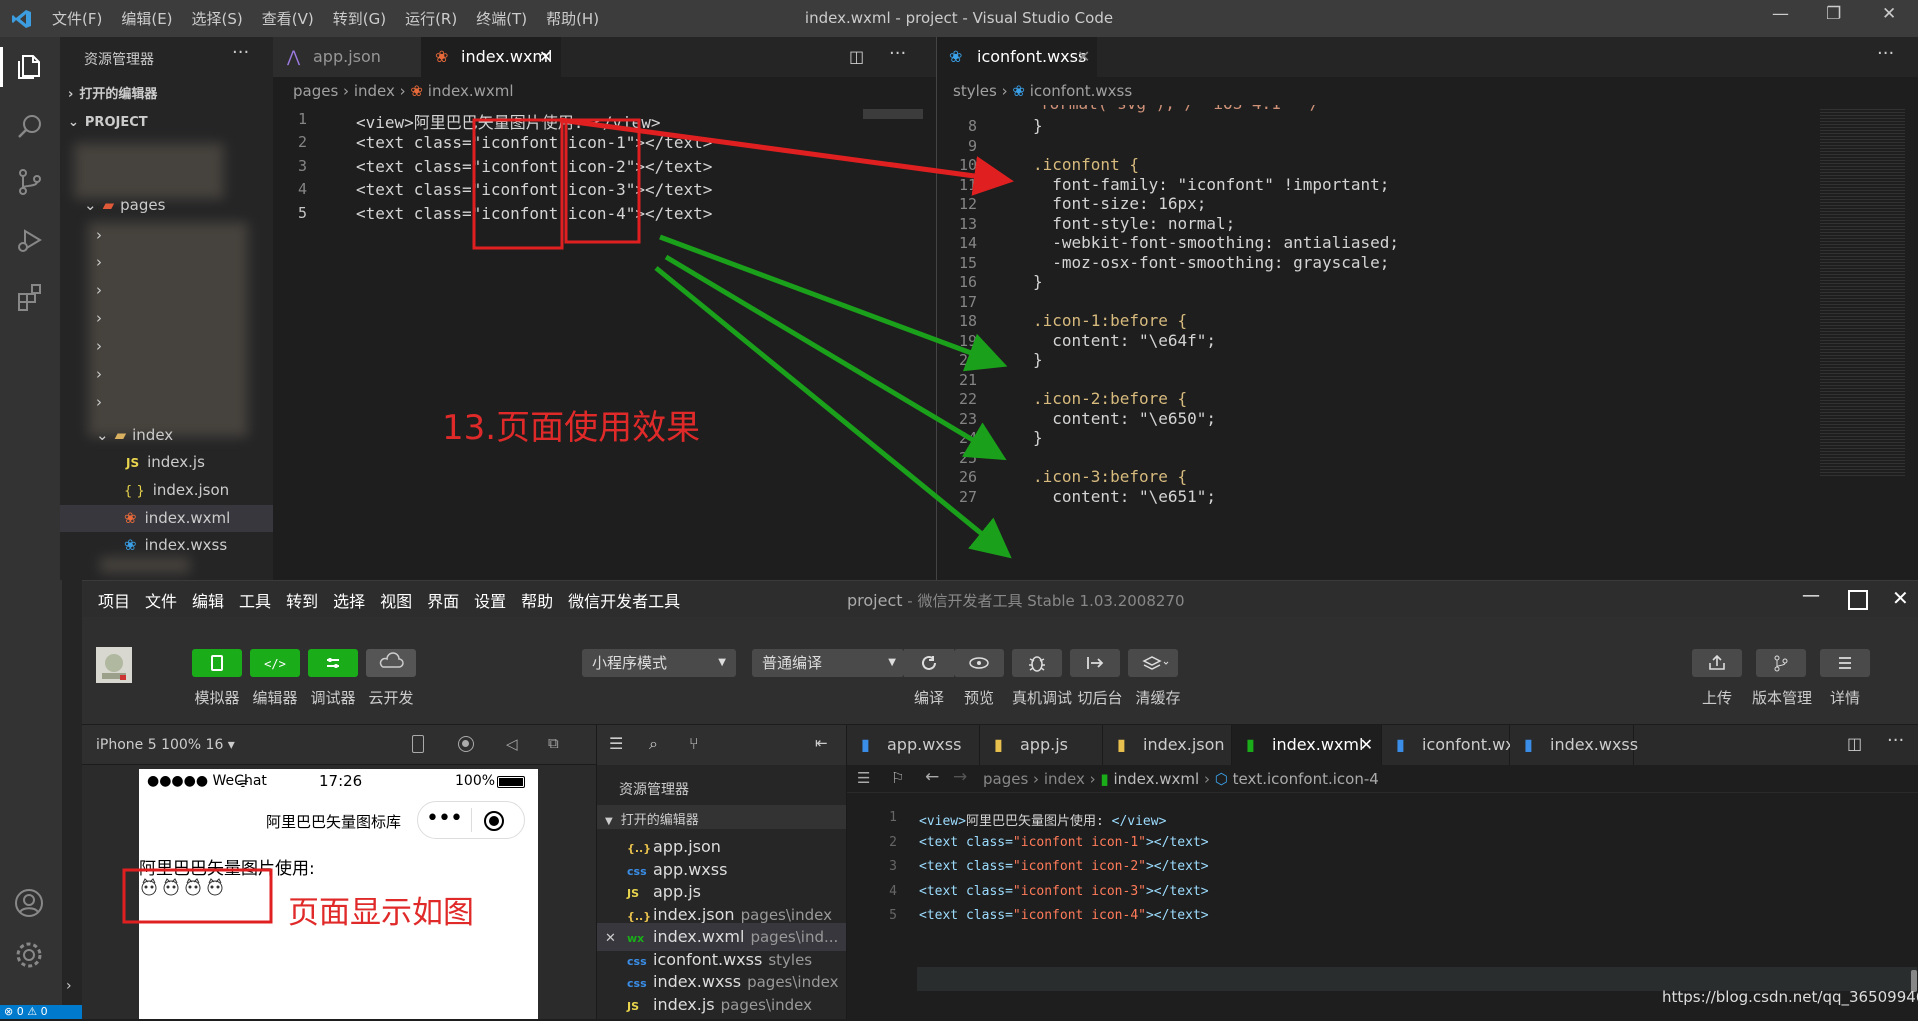 Image resolution: width=1918 pixels, height=1021 pixels. What do you see at coordinates (418, 744) in the screenshot?
I see `rotate-icon` at bounding box center [418, 744].